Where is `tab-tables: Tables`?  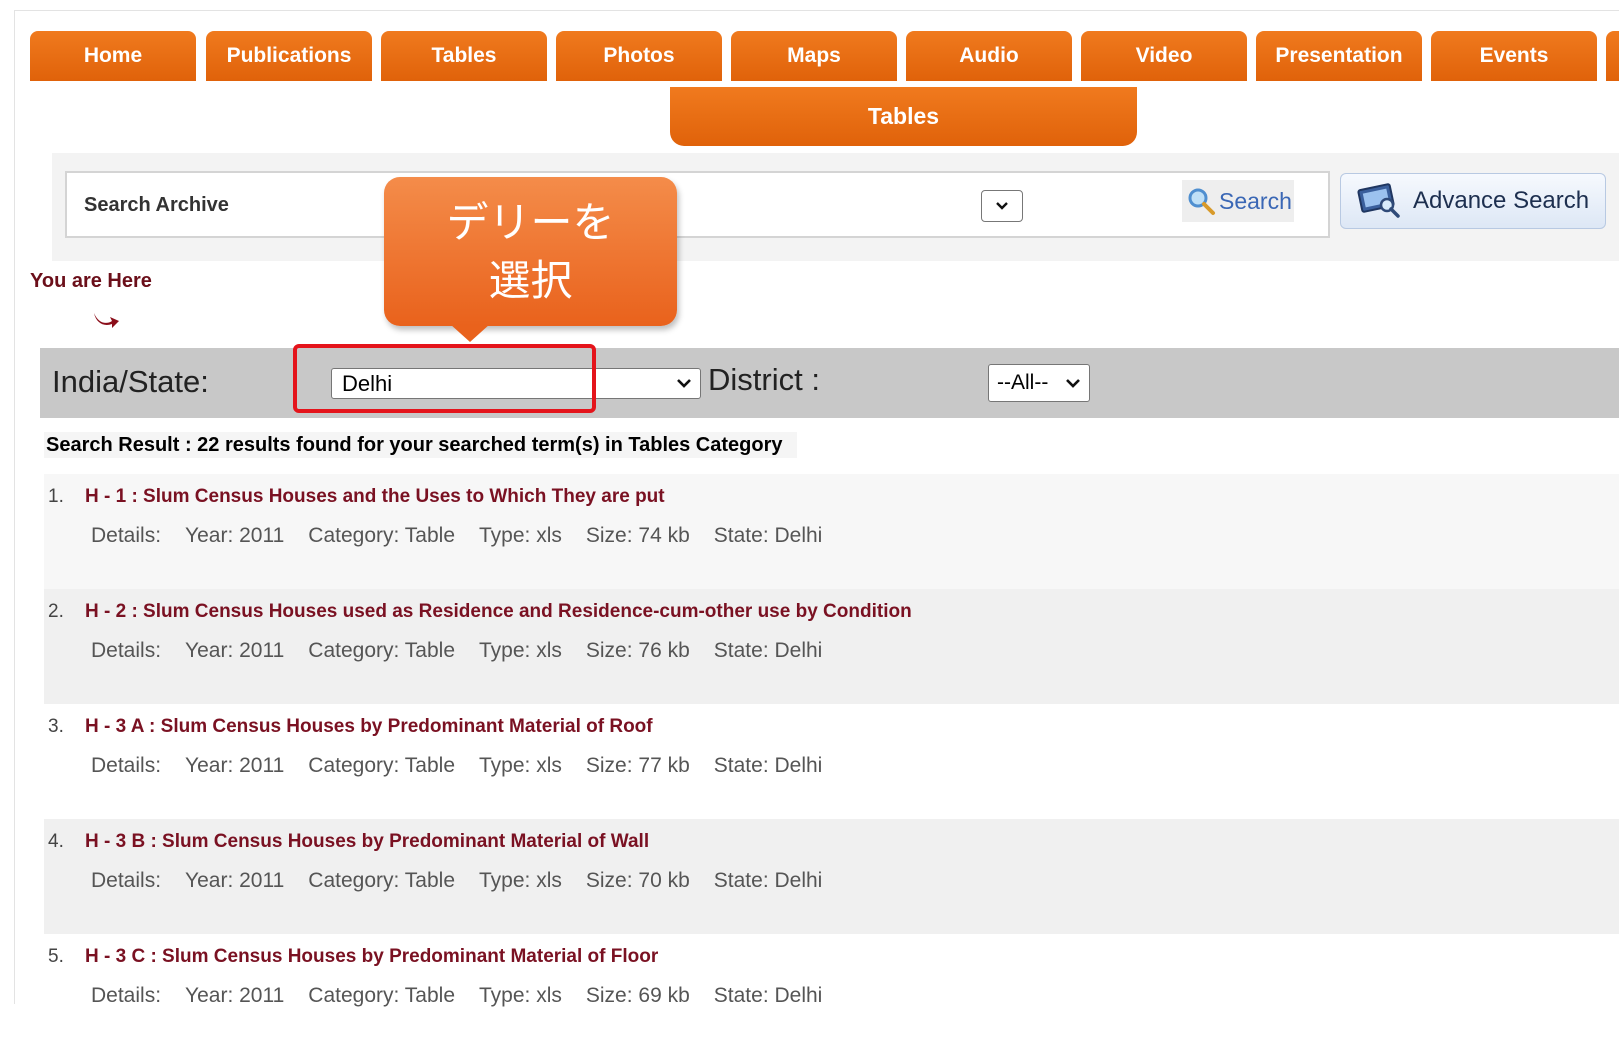
tab-tables: Tables is located at coordinates (464, 56).